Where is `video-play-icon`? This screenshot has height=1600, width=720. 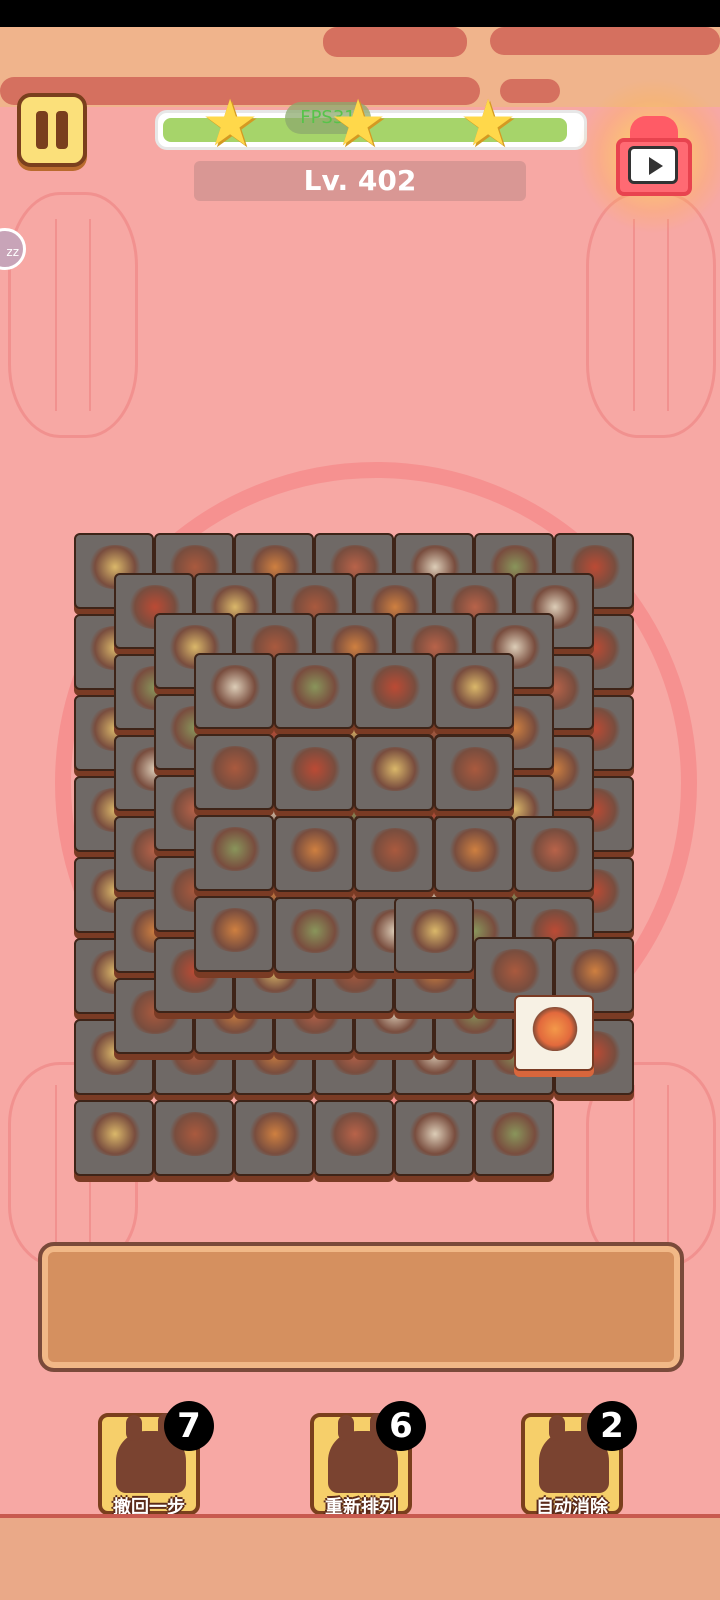 video-play-icon is located at coordinates (653, 165).